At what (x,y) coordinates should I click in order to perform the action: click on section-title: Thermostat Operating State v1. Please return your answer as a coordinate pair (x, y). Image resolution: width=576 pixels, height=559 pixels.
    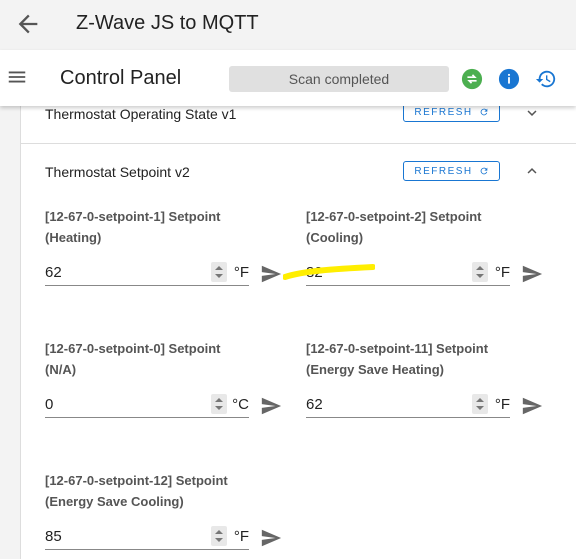
    Looking at the image, I should click on (141, 114).